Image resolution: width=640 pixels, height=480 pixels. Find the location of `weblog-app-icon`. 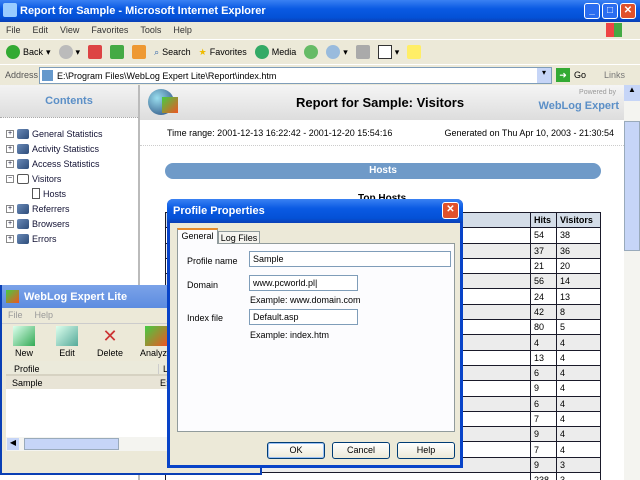

weblog-app-icon is located at coordinates (12, 296).